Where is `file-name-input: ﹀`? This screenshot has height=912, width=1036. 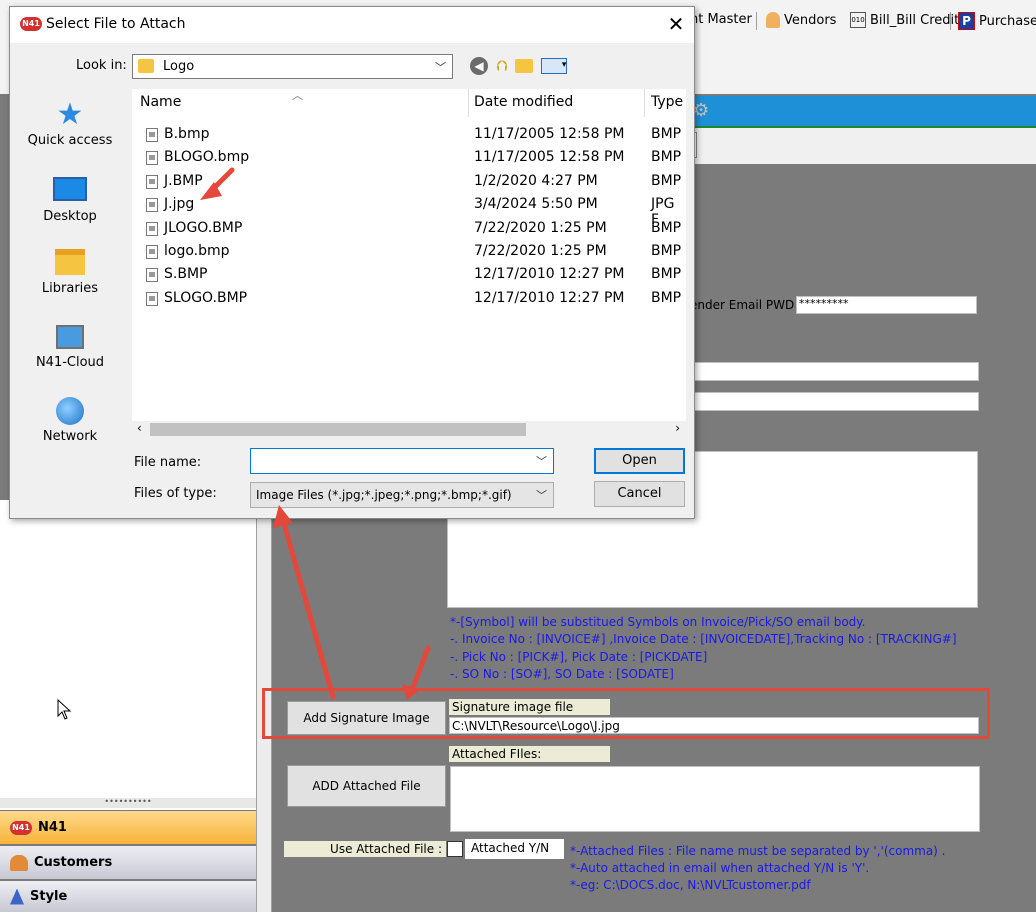 file-name-input: ﹀ is located at coordinates (402, 461).